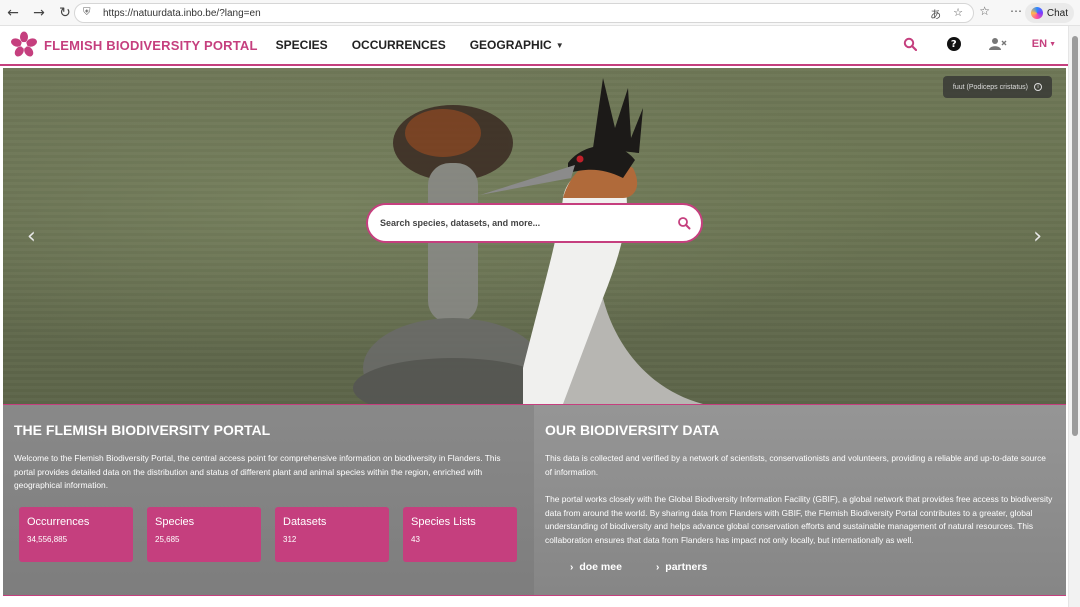 The image size is (1080, 607). I want to click on forward-icon: →, so click(39, 13).